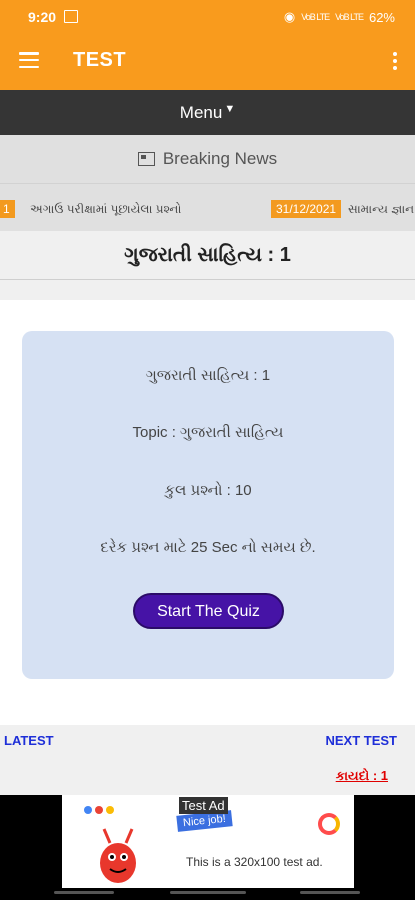 The image size is (415, 900). Describe the element at coordinates (361, 740) in the screenshot. I see `next-test-link: NEXT TEST` at that location.